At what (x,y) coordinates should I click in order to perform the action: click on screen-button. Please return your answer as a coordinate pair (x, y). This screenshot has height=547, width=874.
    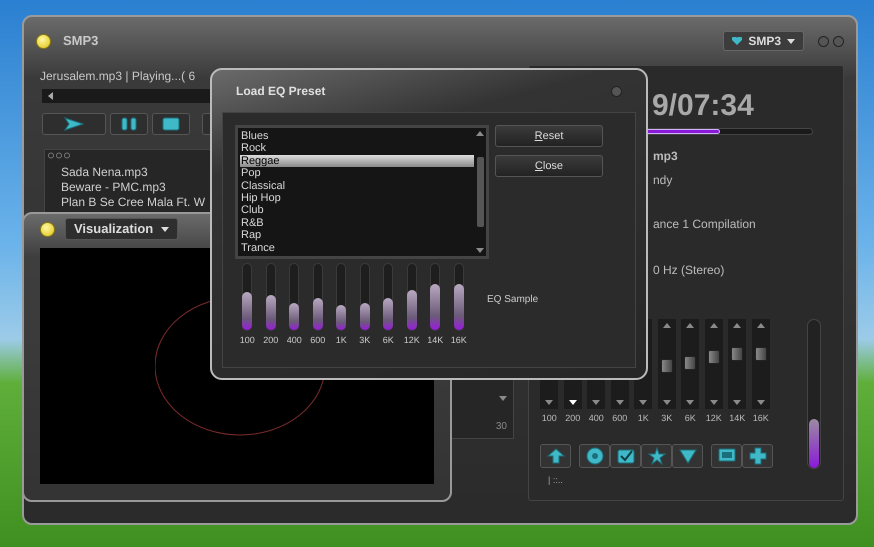
    Looking at the image, I should click on (726, 456).